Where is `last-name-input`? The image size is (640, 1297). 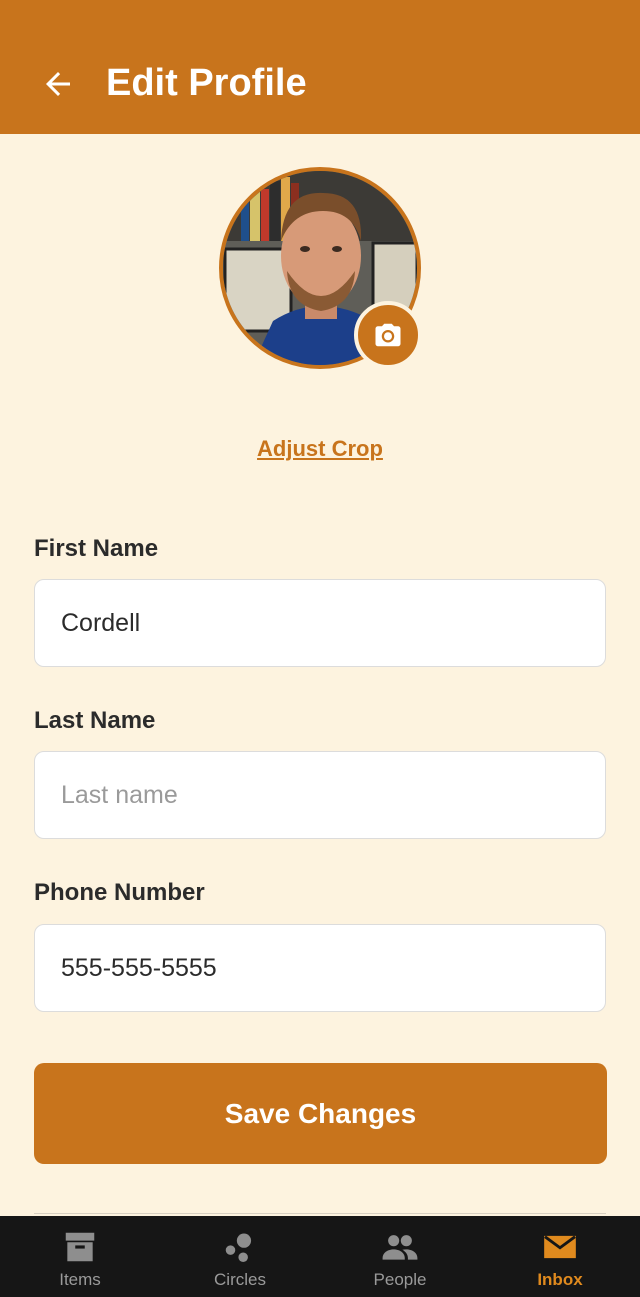 last-name-input is located at coordinates (320, 795).